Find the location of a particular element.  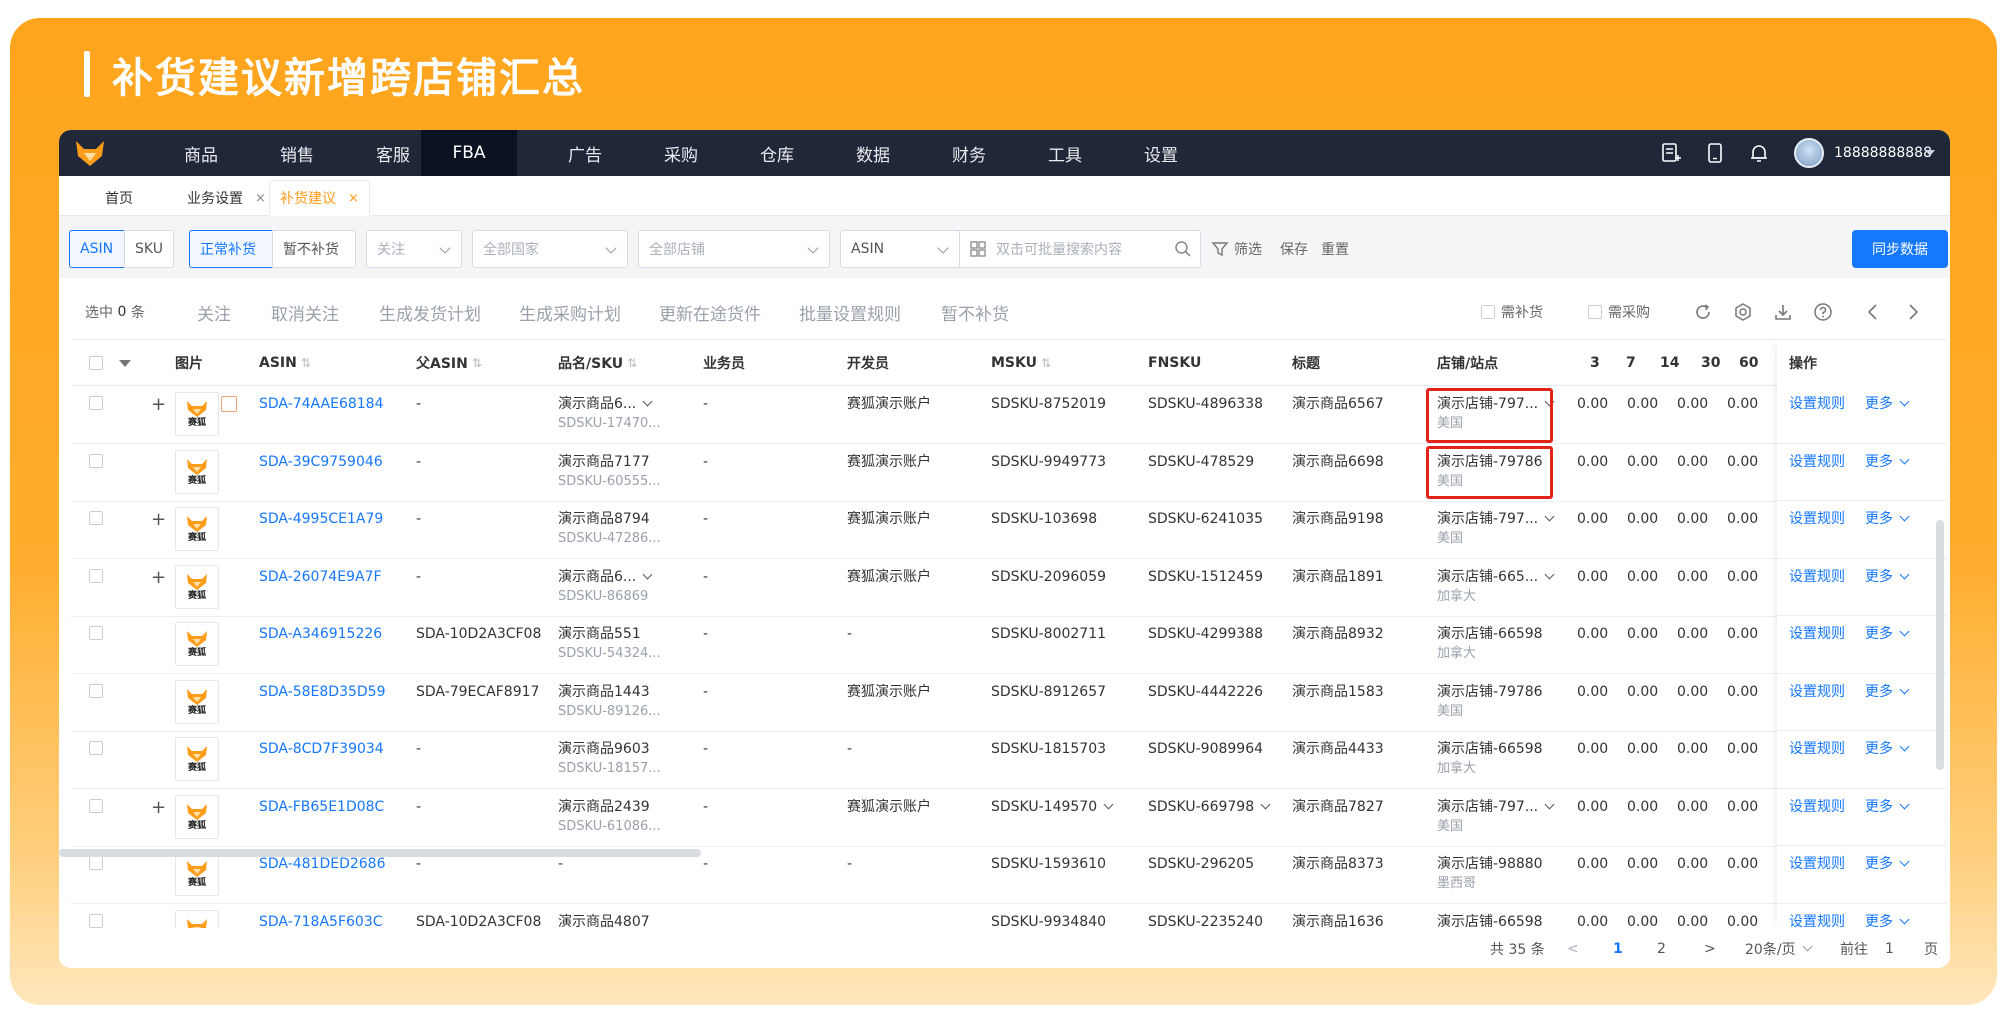

username: 18888888888 is located at coordinates (1883, 153).